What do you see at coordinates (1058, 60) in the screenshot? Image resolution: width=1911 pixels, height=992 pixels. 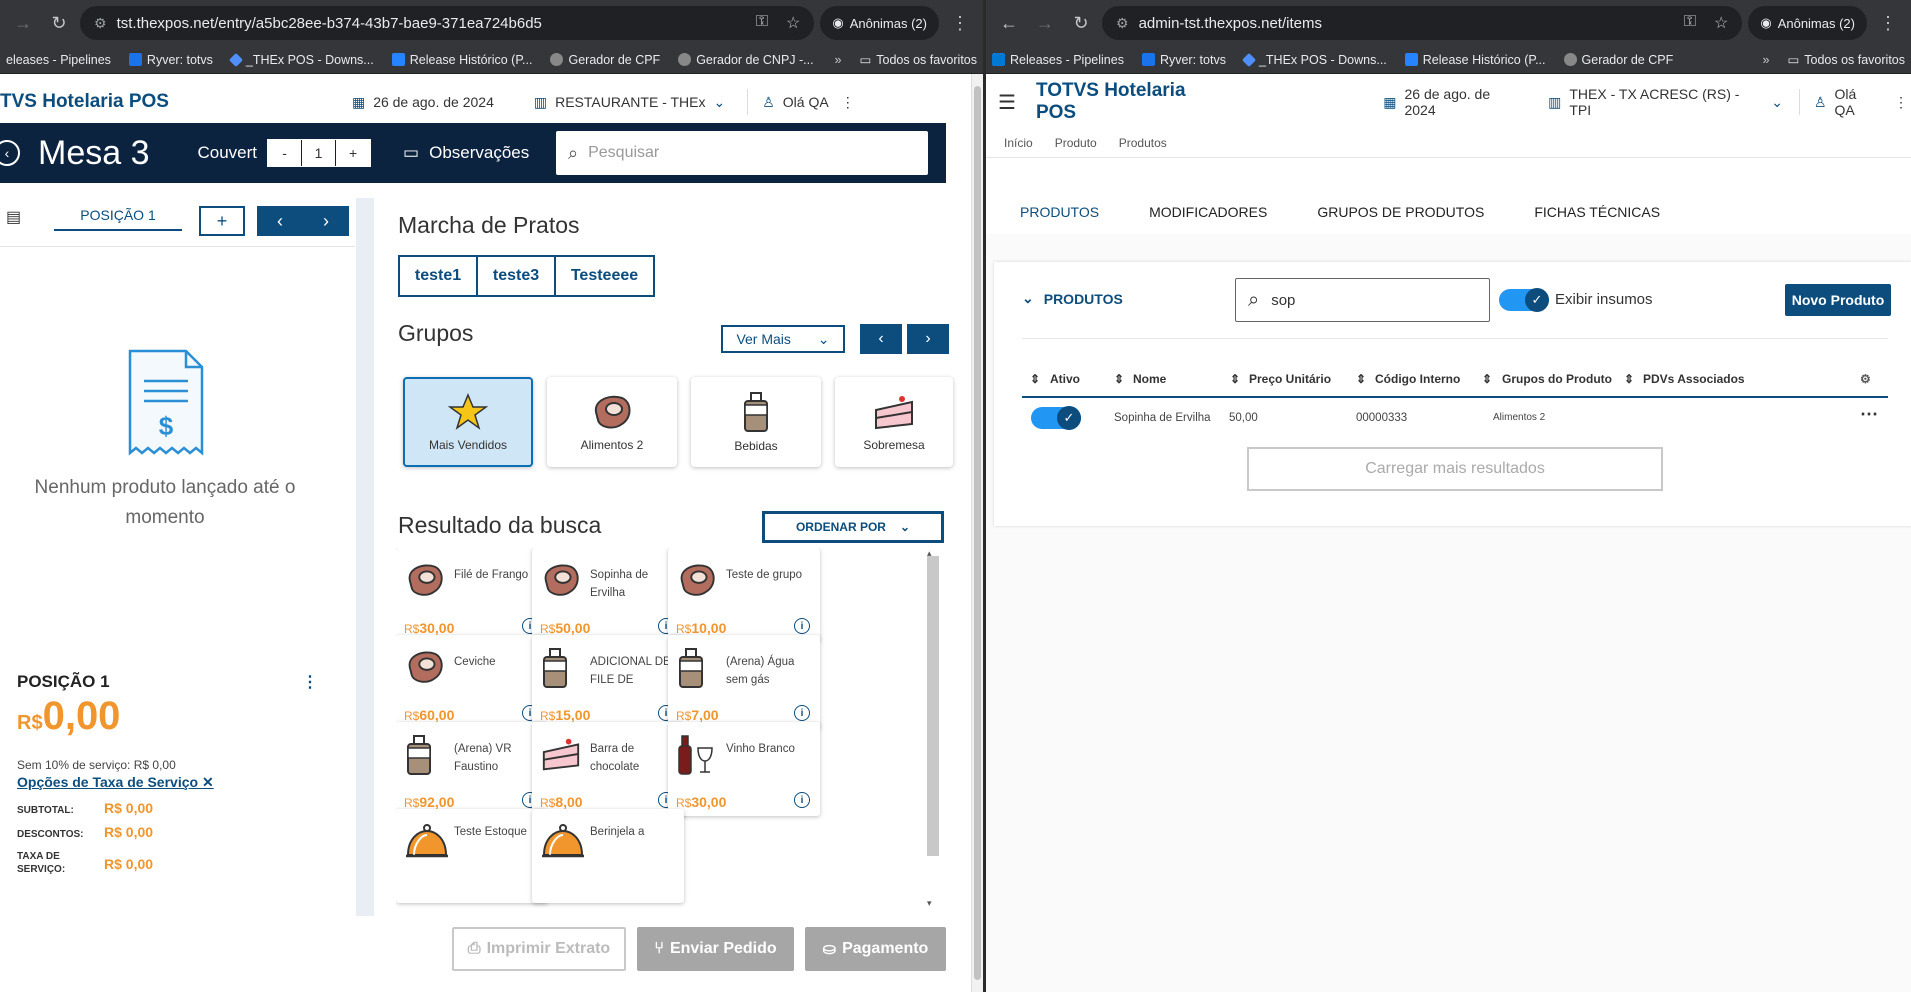 I see `bookmark: Releases - Pipelines` at bounding box center [1058, 60].